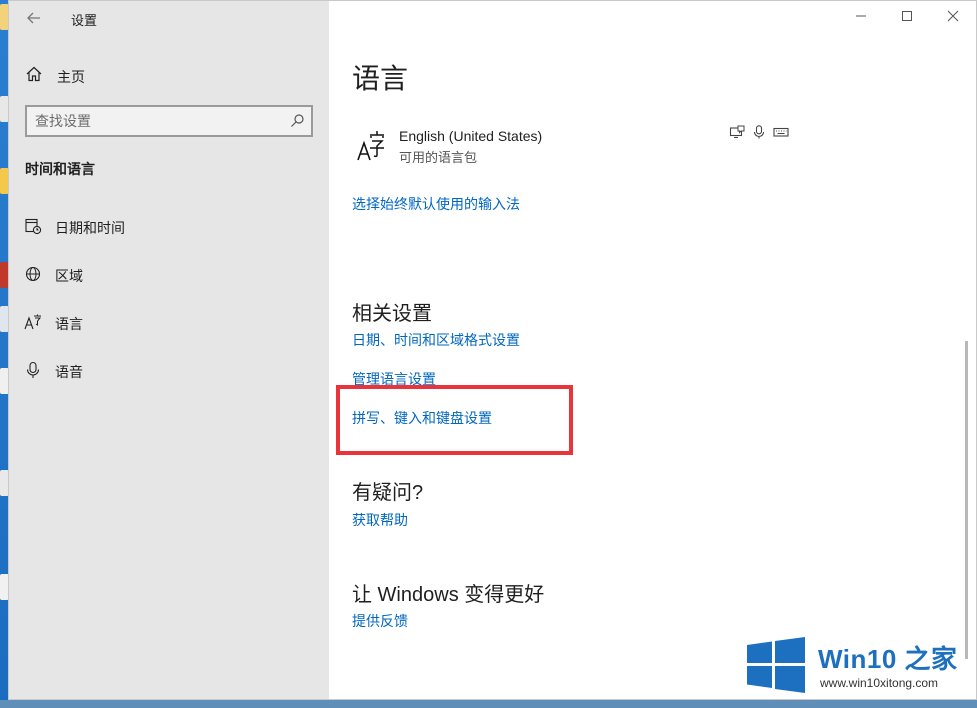  Describe the element at coordinates (966, 500) in the screenshot. I see `scrollbar` at that location.